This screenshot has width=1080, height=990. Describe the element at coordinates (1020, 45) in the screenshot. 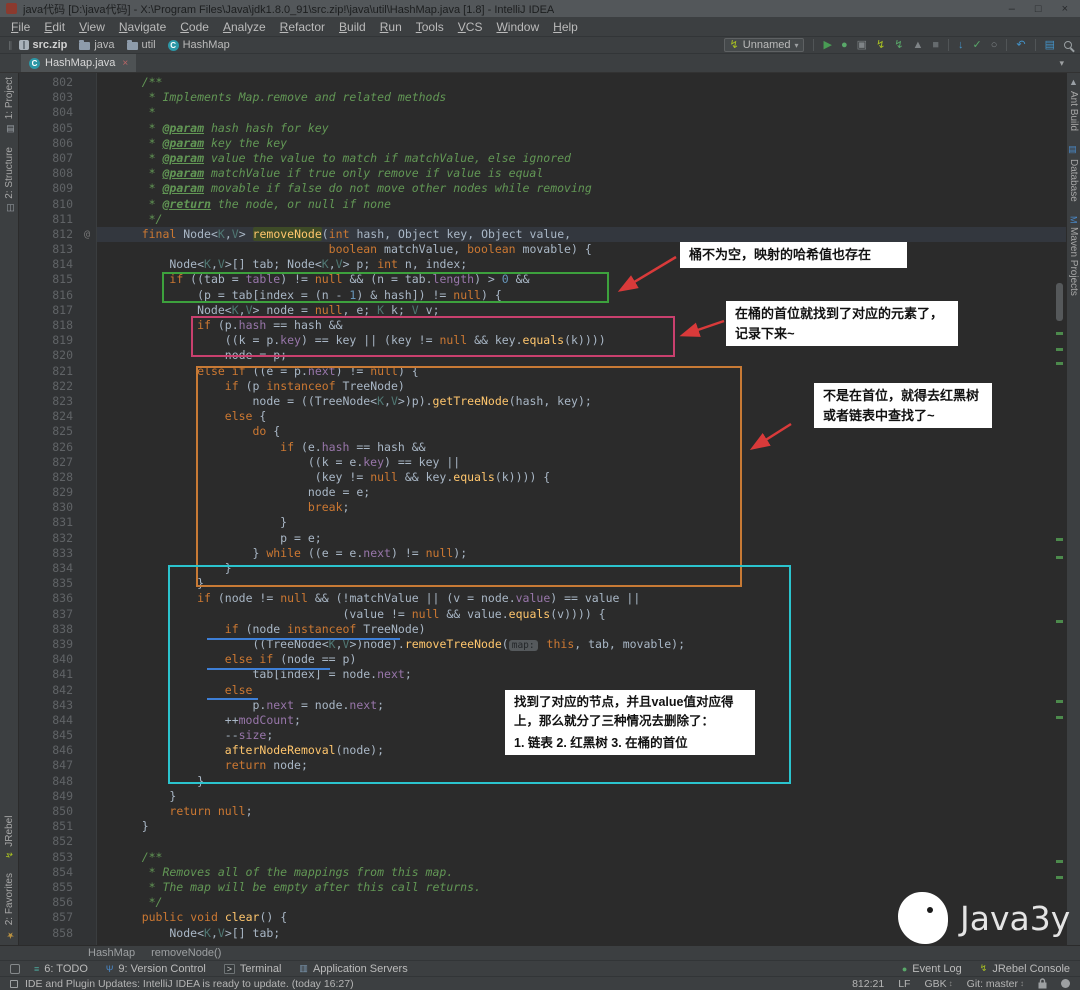

I see `undo-icon: ↶` at that location.